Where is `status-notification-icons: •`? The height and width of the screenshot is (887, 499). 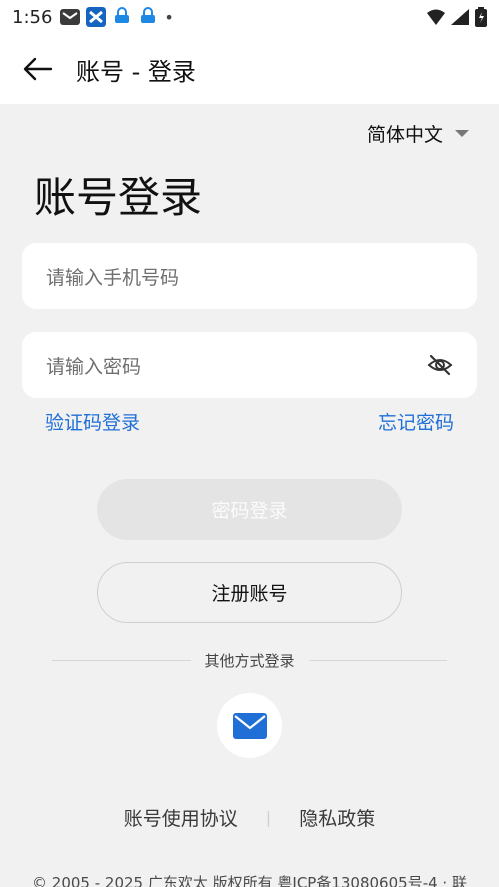
status-notification-icons: • is located at coordinates (117, 17).